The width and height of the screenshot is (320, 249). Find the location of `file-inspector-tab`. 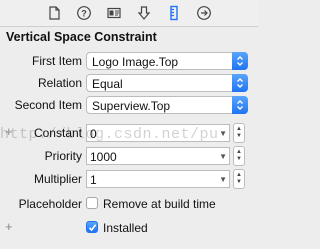

file-inspector-tab is located at coordinates (54, 13).